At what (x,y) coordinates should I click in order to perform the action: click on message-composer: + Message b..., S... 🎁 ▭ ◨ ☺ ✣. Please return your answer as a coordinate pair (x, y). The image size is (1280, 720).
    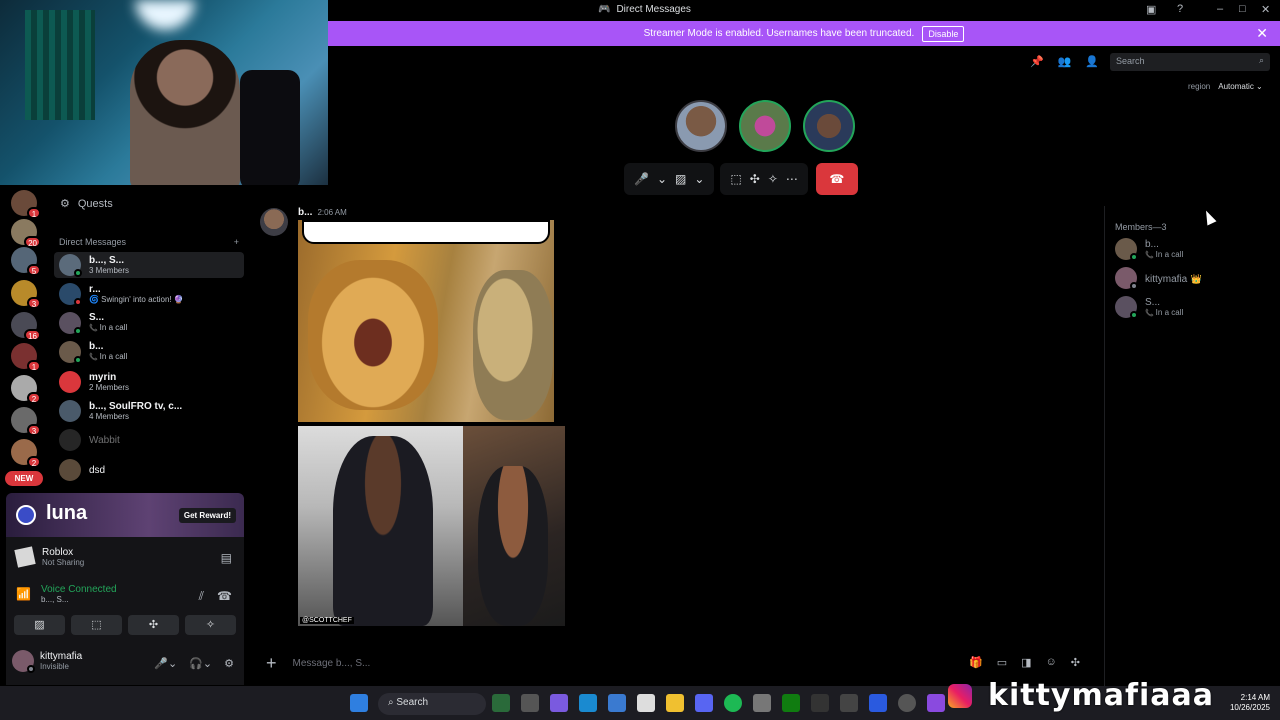
    Looking at the image, I should click on (675, 663).